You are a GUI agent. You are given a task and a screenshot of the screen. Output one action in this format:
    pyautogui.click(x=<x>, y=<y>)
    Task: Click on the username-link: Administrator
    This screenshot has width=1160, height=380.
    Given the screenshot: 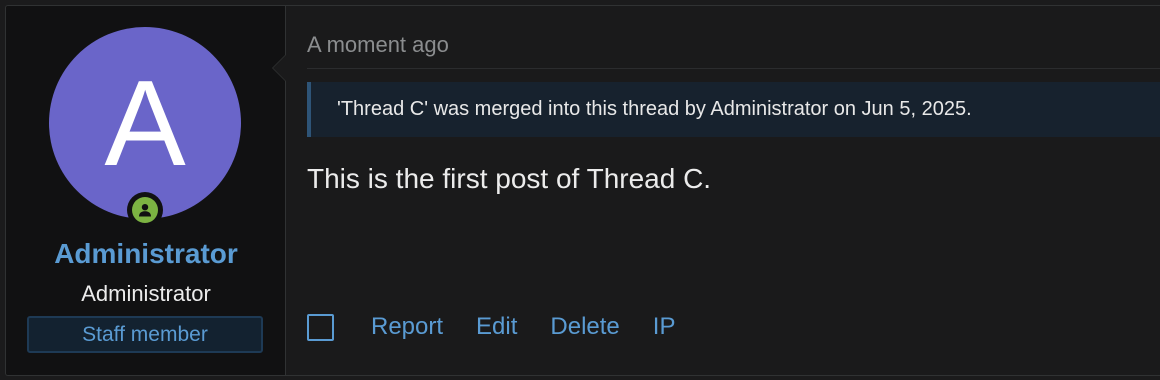 What is the action you would take?
    pyautogui.click(x=146, y=254)
    